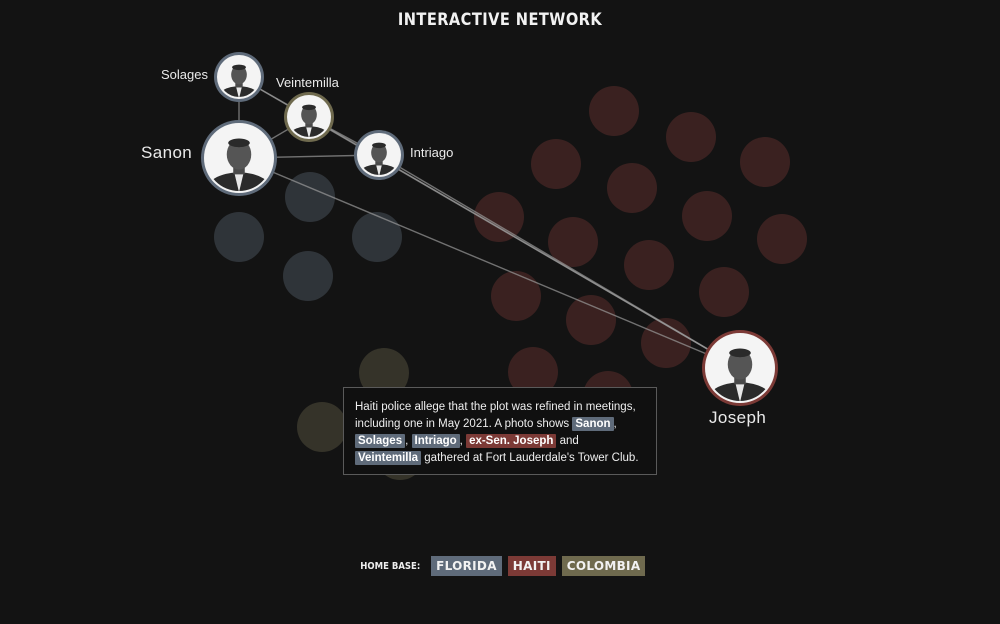  I want to click on tag-veintemilla: Veintemilla, so click(388, 458).